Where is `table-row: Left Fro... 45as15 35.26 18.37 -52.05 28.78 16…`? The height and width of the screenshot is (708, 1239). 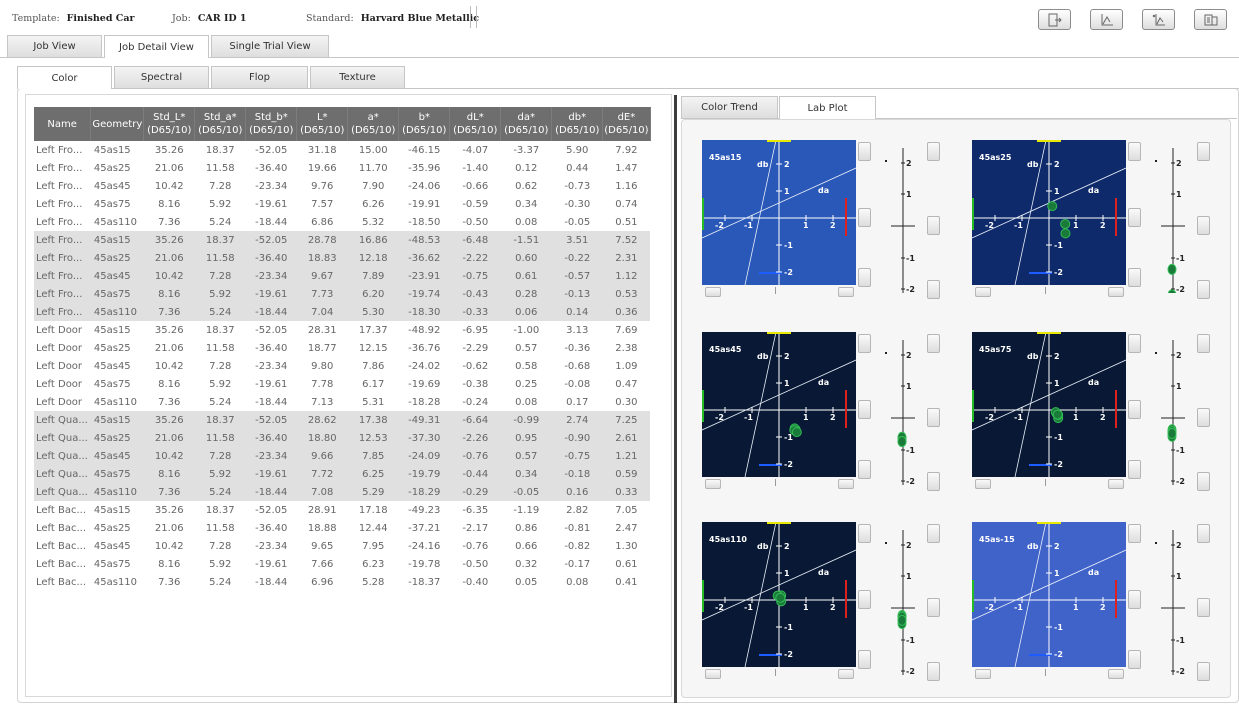
table-row: Left Fro... 45as15 35.26 18.37 -52.05 28.78 16… is located at coordinates (342, 240).